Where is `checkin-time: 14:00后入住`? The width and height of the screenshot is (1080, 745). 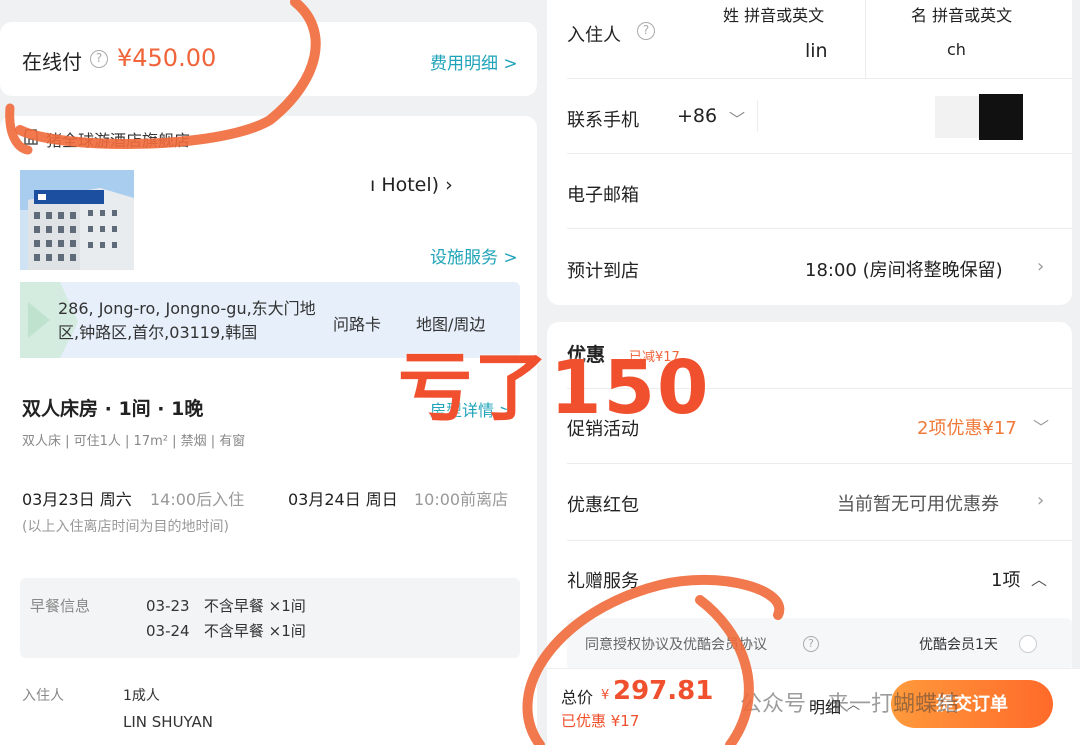 checkin-time: 14:00后入住 is located at coordinates (197, 499).